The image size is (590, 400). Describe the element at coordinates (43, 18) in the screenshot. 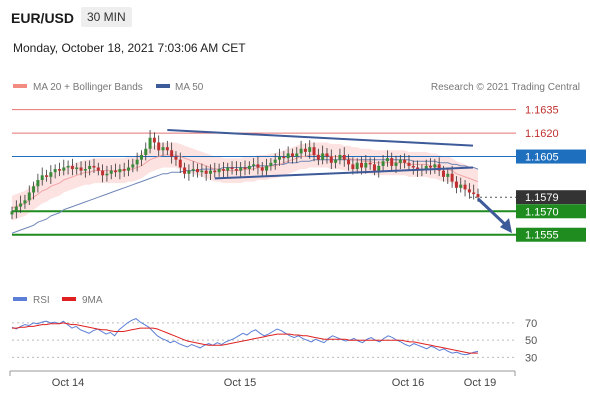

I see `instrument-symbol: EUR/USD` at that location.